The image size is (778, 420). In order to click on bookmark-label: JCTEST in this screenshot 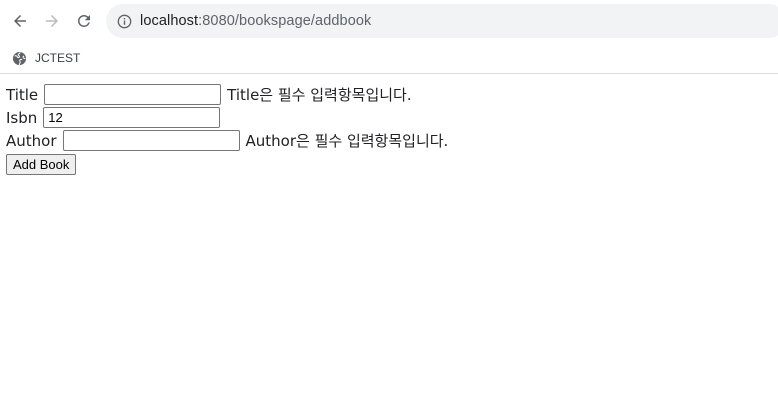, I will do `click(58, 58)`.